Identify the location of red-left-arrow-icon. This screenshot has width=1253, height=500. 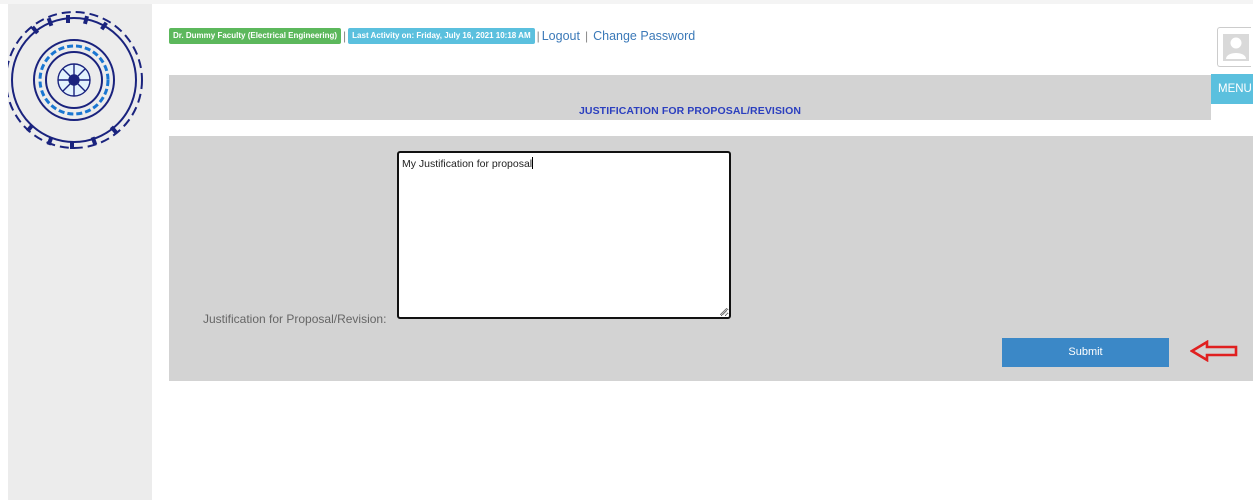
(1214, 351).